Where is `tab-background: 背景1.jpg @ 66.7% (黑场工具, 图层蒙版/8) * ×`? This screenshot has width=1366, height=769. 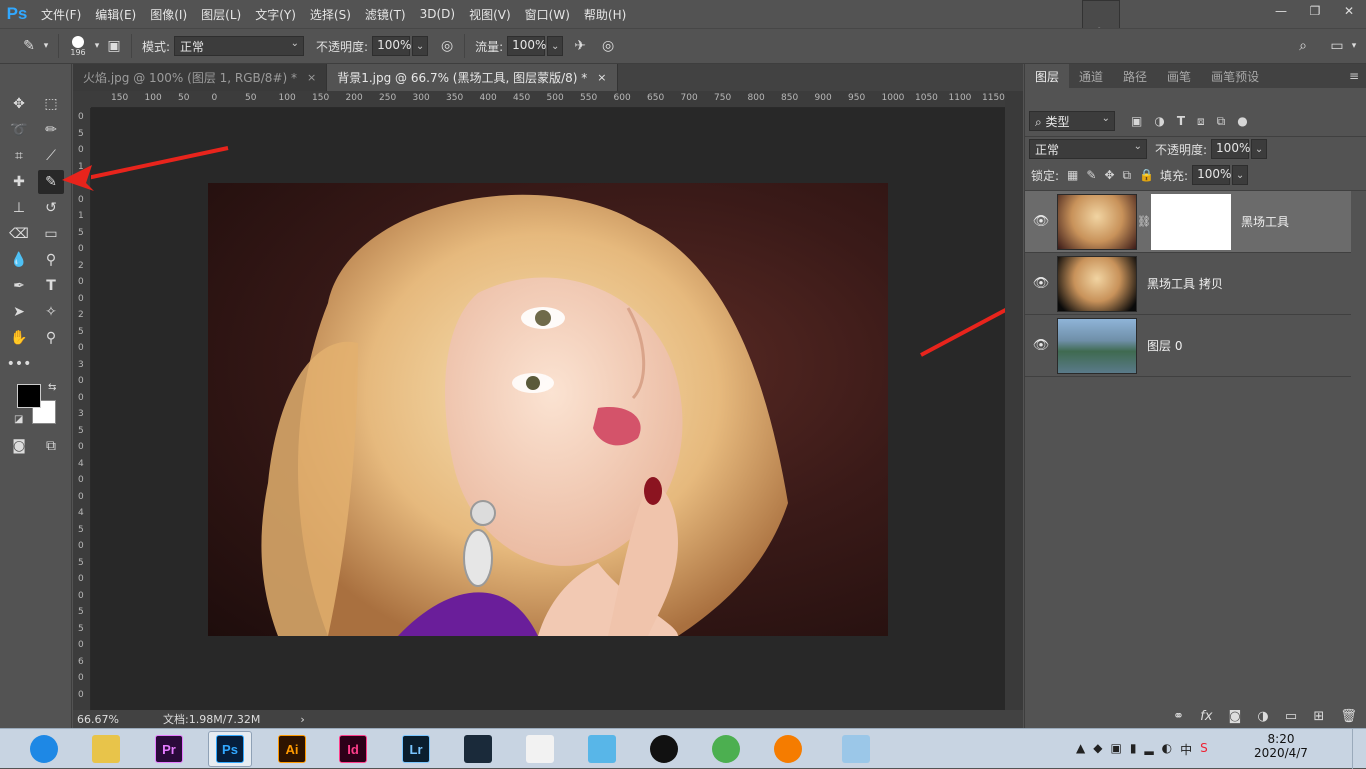 tab-background: 背景1.jpg @ 66.7% (黑场工具, 图层蒙版/8) * × is located at coordinates (472, 77).